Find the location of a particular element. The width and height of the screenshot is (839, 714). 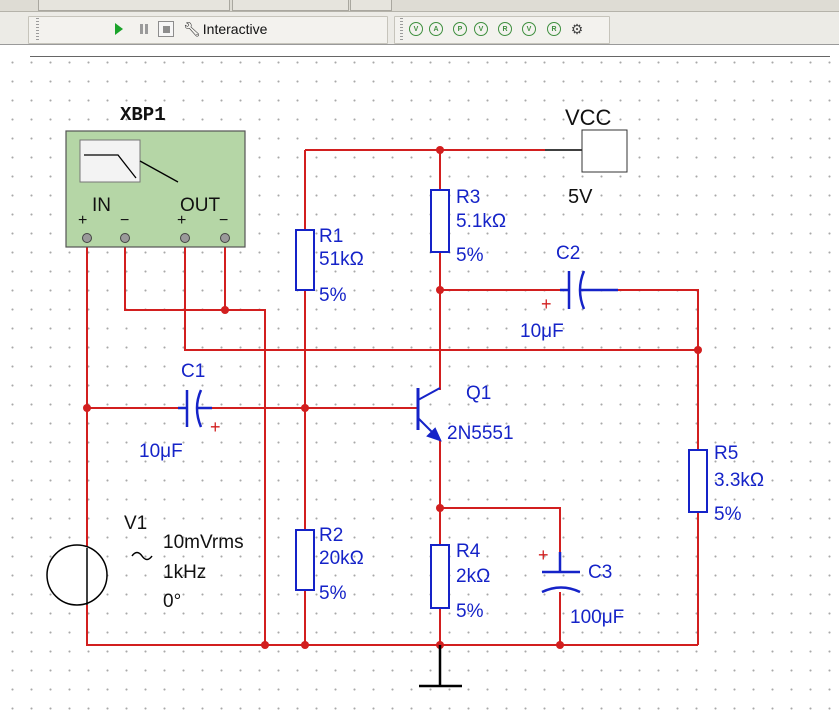

r1-value: 51kΩ is located at coordinates (341, 259).